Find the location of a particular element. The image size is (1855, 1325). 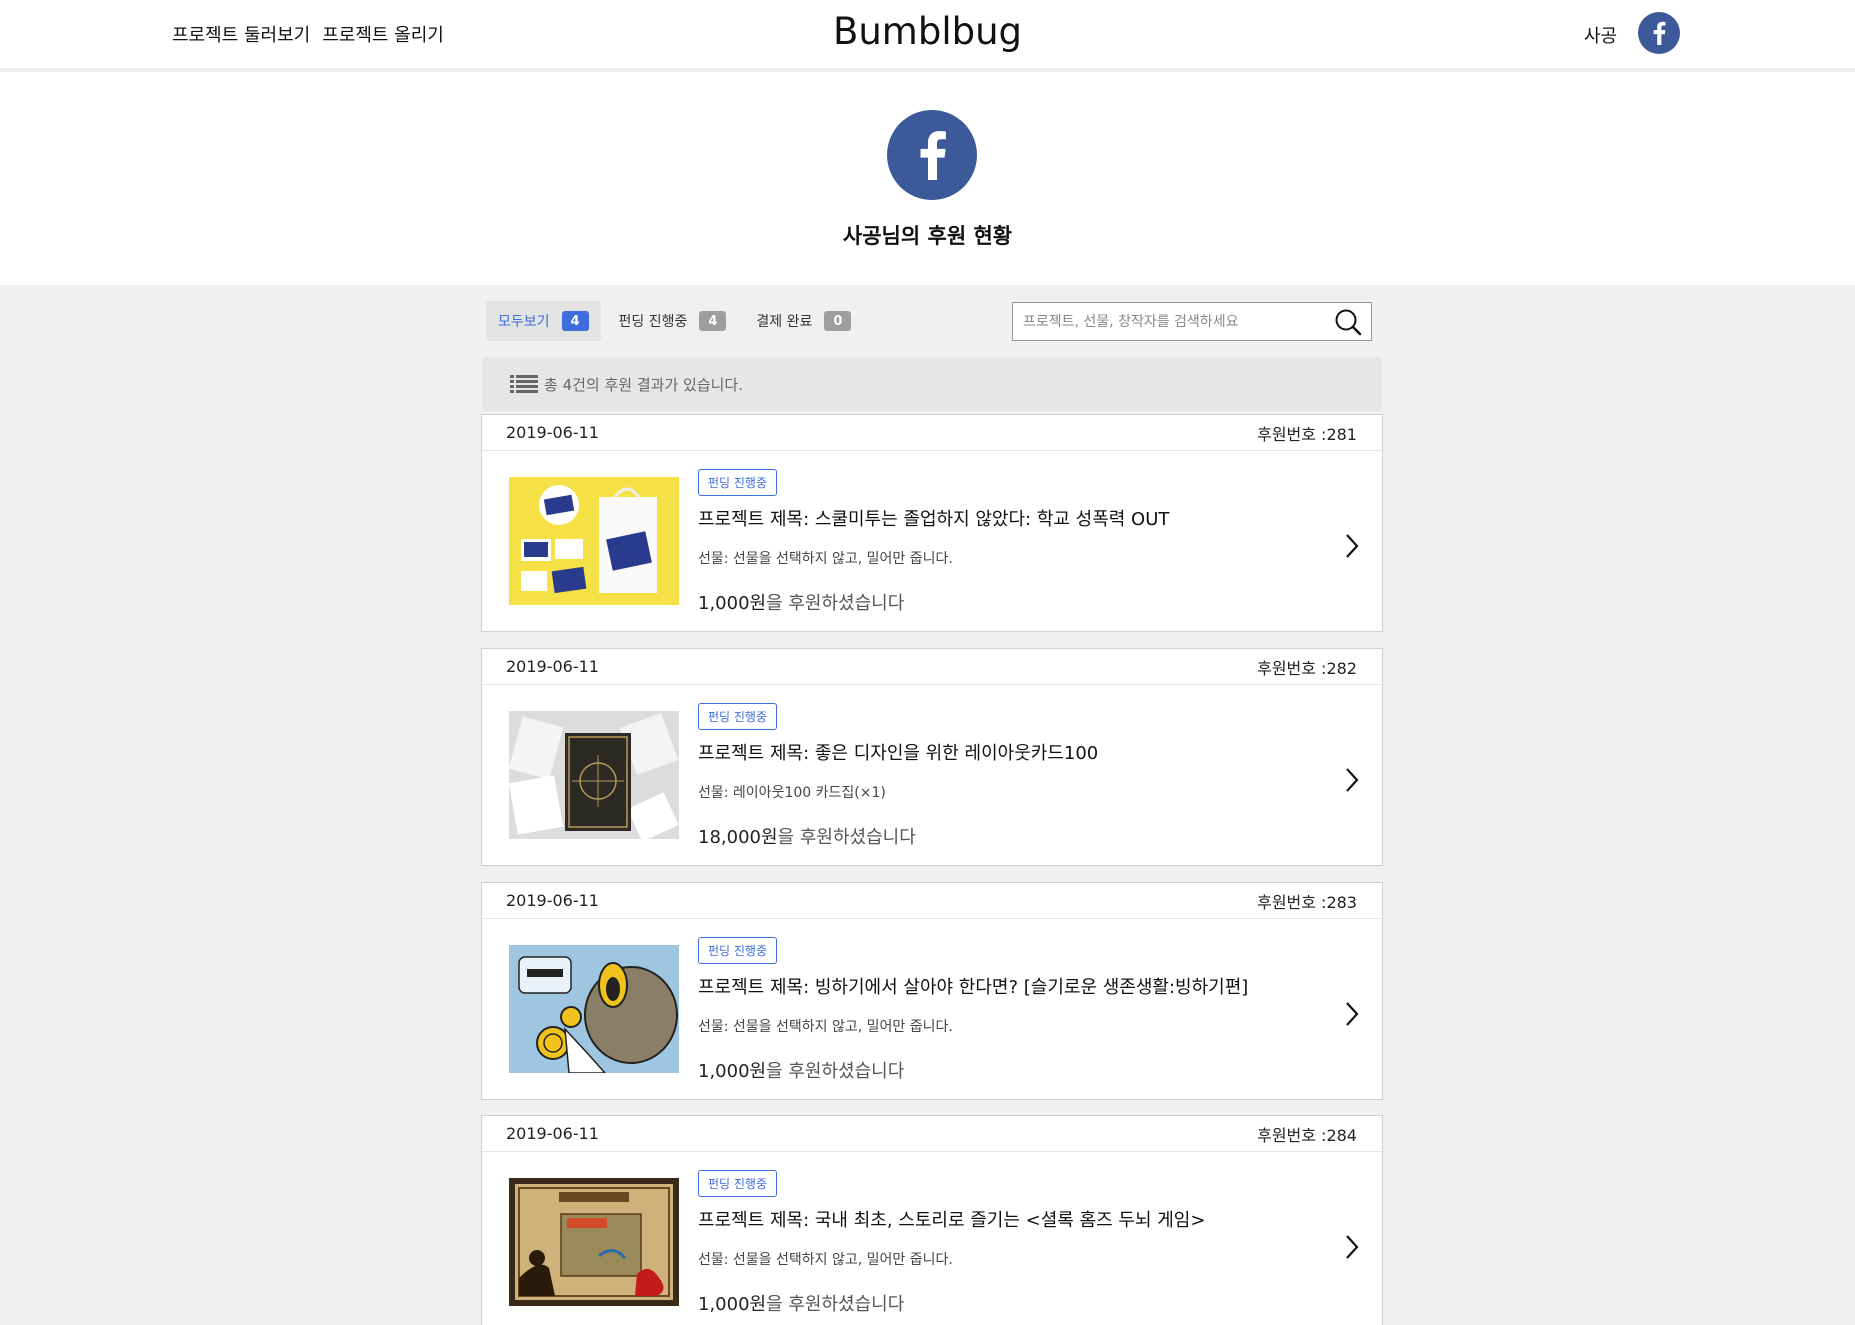

pledge-number: 후원번호 :284 is located at coordinates (1307, 1135).